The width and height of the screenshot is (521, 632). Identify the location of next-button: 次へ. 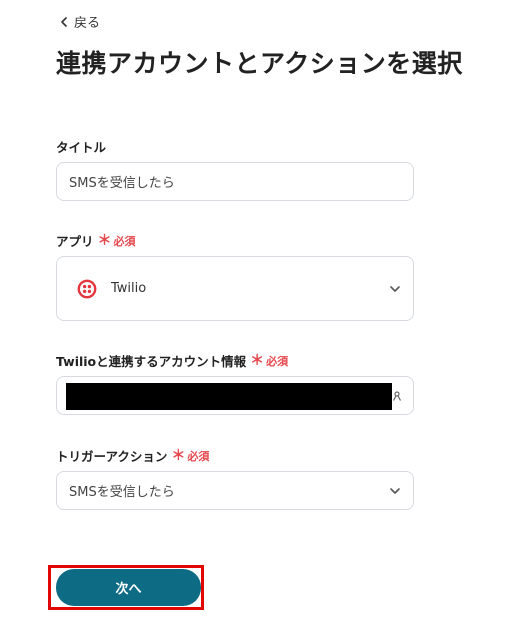
(128, 587).